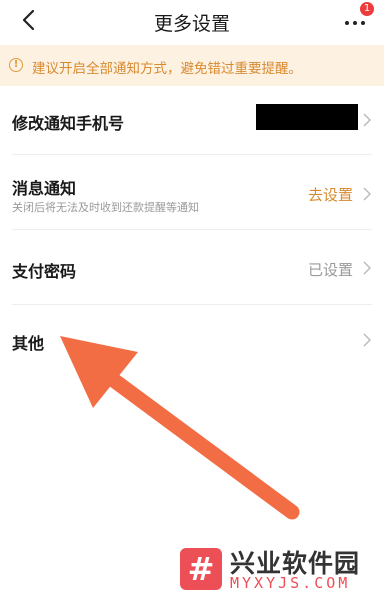  I want to click on watermark: # 兴业软件园 MYXYJS.COM, so click(276, 569).